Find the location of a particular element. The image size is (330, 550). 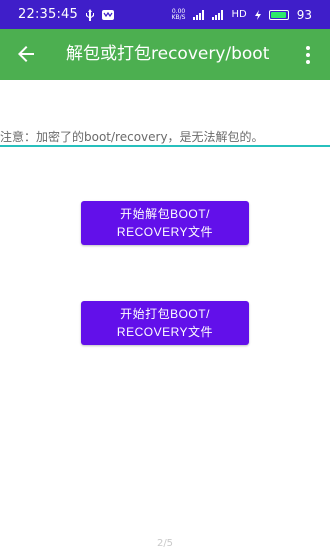

status-left: 22:35:45 is located at coordinates (66, 14).